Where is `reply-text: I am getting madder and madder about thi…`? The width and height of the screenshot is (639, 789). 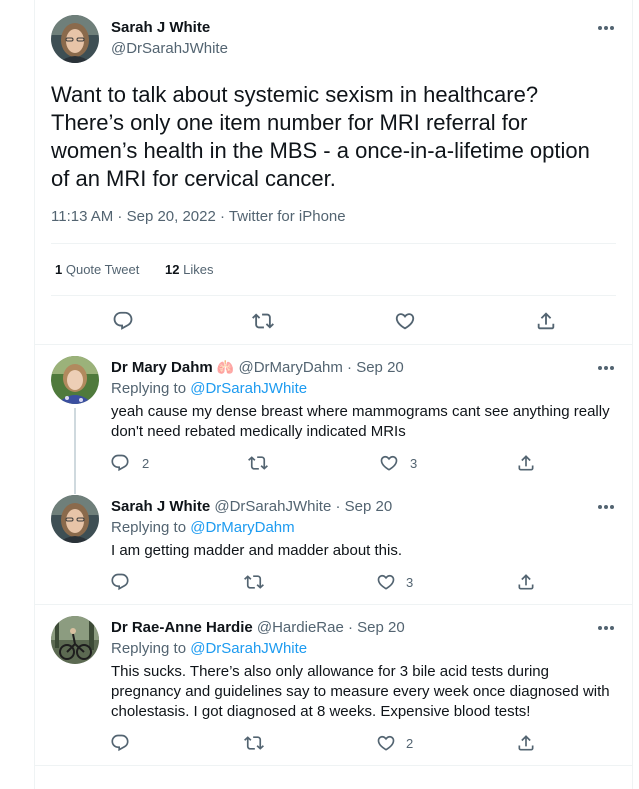 reply-text: I am getting madder and madder about thi… is located at coordinates (257, 550).